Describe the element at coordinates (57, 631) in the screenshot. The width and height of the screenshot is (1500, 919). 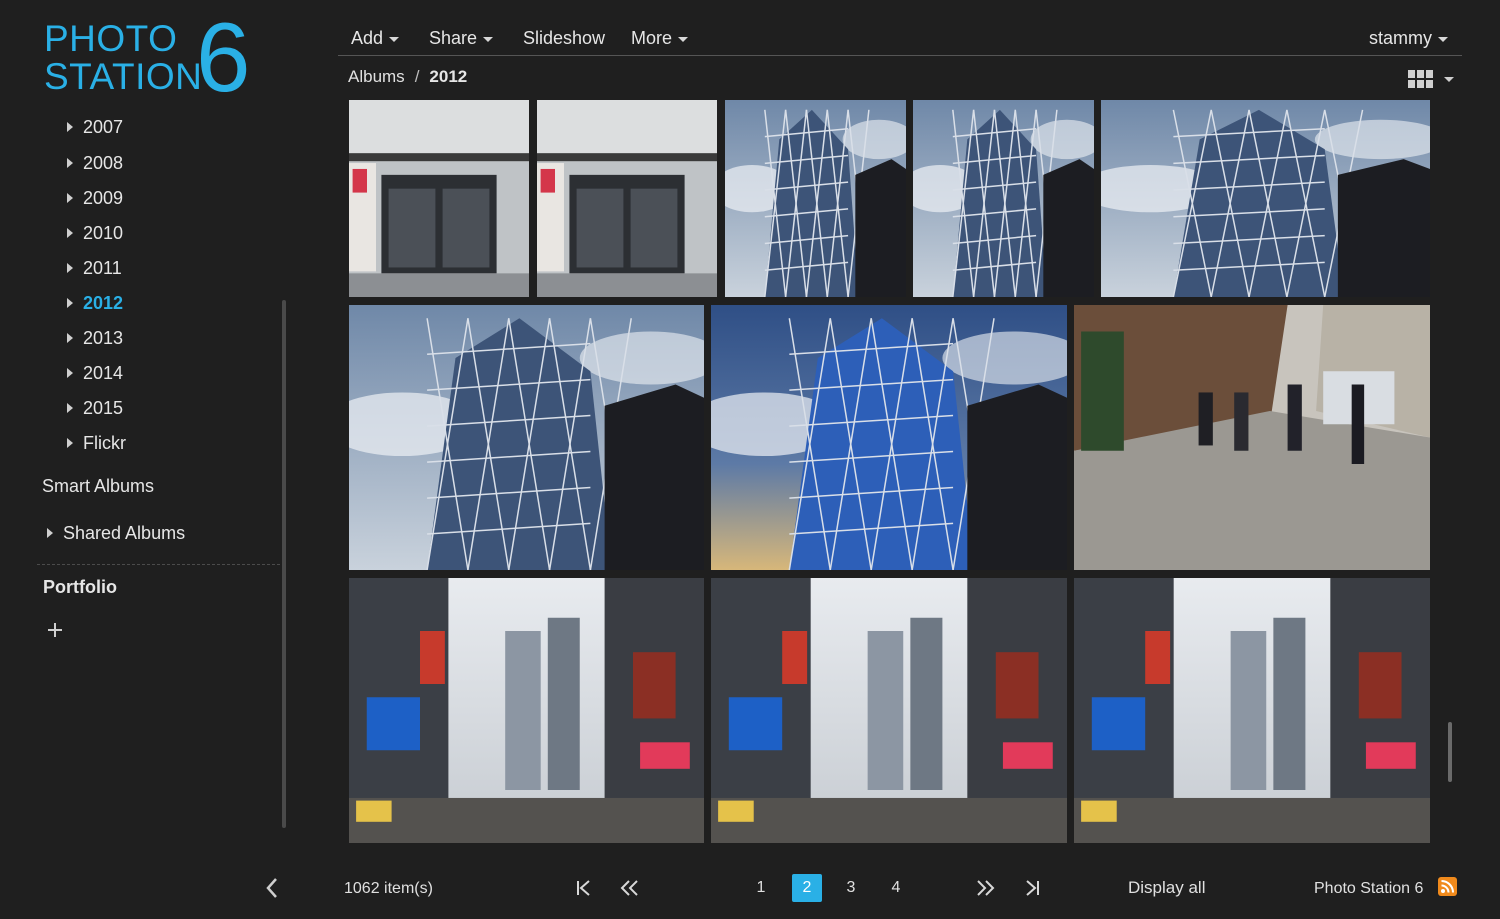
I see `plus-icon` at that location.